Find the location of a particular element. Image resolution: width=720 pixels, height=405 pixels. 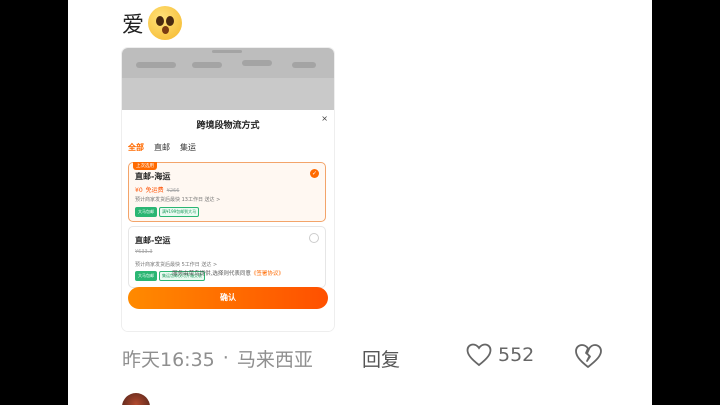

sheet-title: 跨境段物流方式 is located at coordinates (228, 126).